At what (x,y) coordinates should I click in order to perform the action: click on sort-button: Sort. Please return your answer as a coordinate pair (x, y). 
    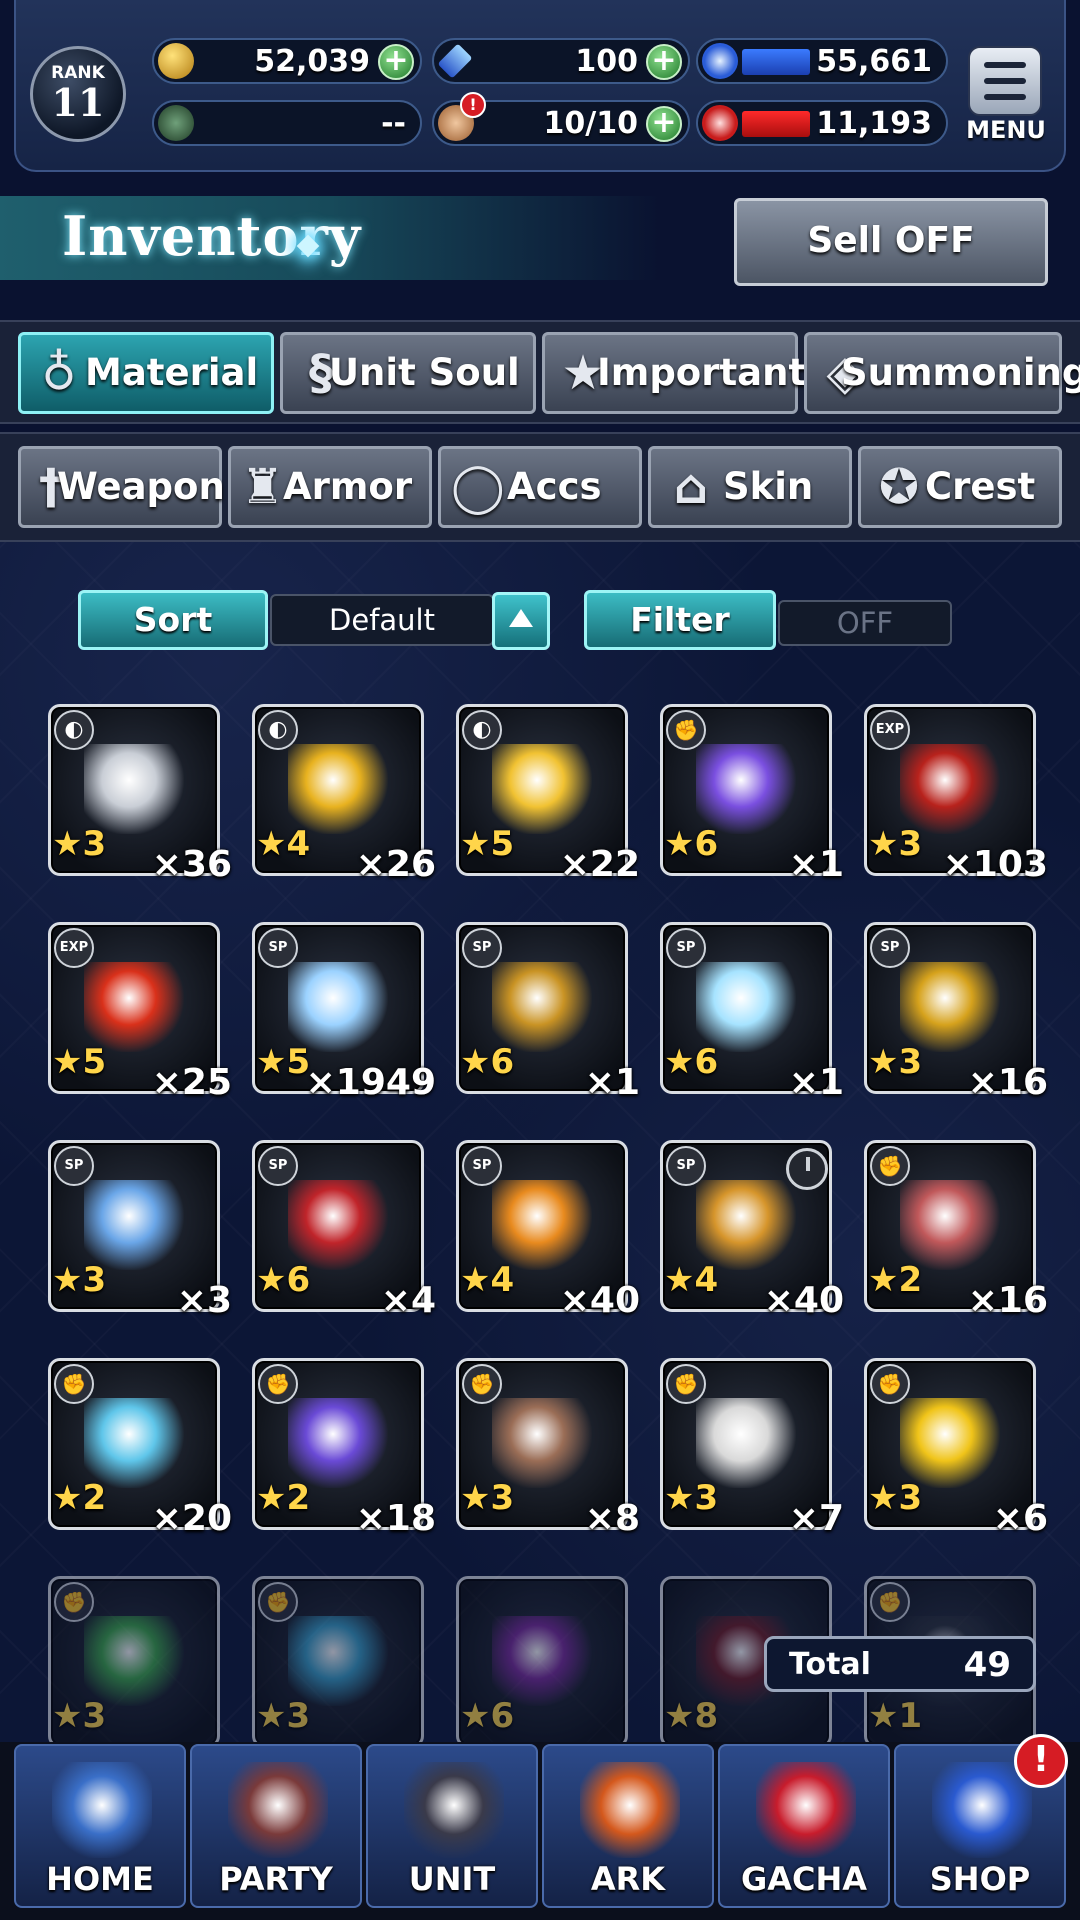
    Looking at the image, I should click on (173, 620).